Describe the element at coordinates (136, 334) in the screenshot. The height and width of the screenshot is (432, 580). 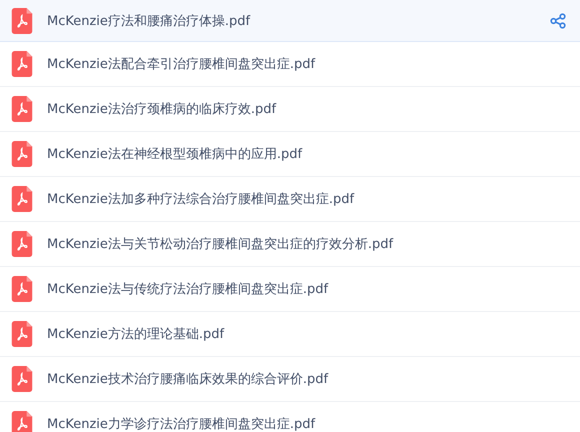
I see `file-name: McKenzie方法的理论基础.pdf` at that location.